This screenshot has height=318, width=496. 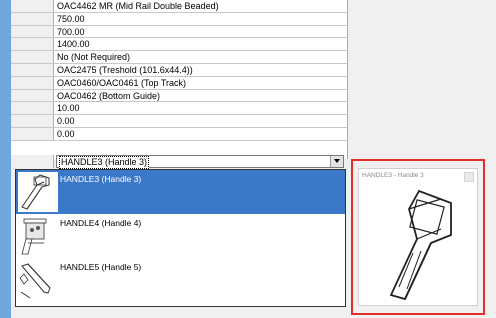 I want to click on dropdown-item-handle3: HANDLE3 (Handle 3), so click(x=180, y=192).